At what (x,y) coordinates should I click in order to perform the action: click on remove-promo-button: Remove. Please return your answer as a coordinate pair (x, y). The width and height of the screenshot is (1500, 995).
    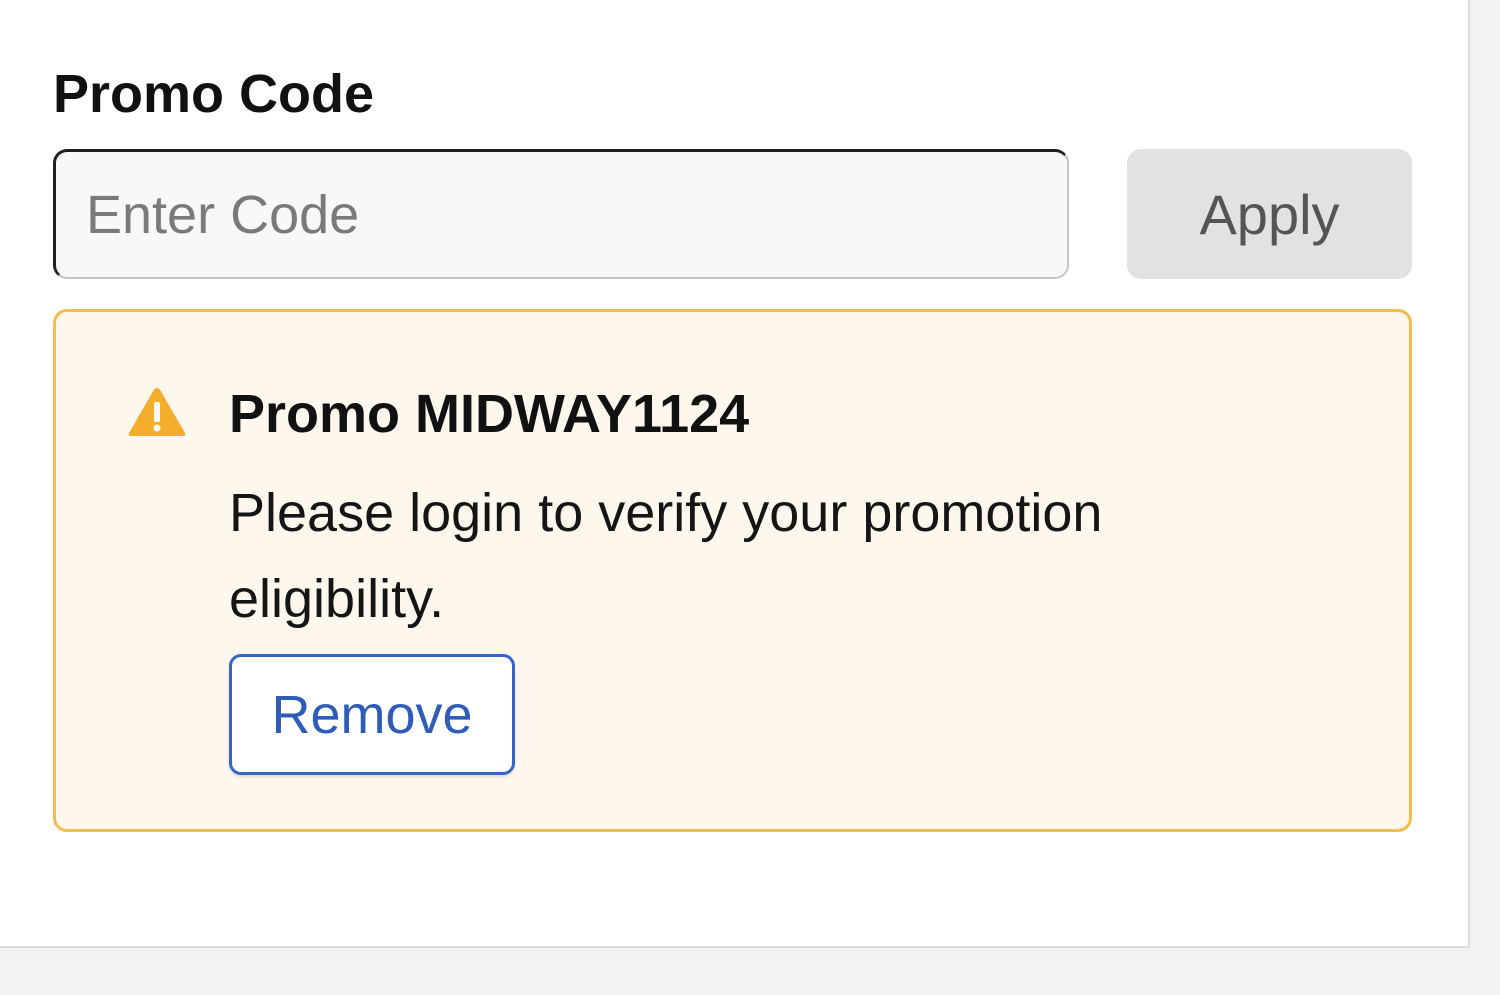
    Looking at the image, I should click on (372, 714).